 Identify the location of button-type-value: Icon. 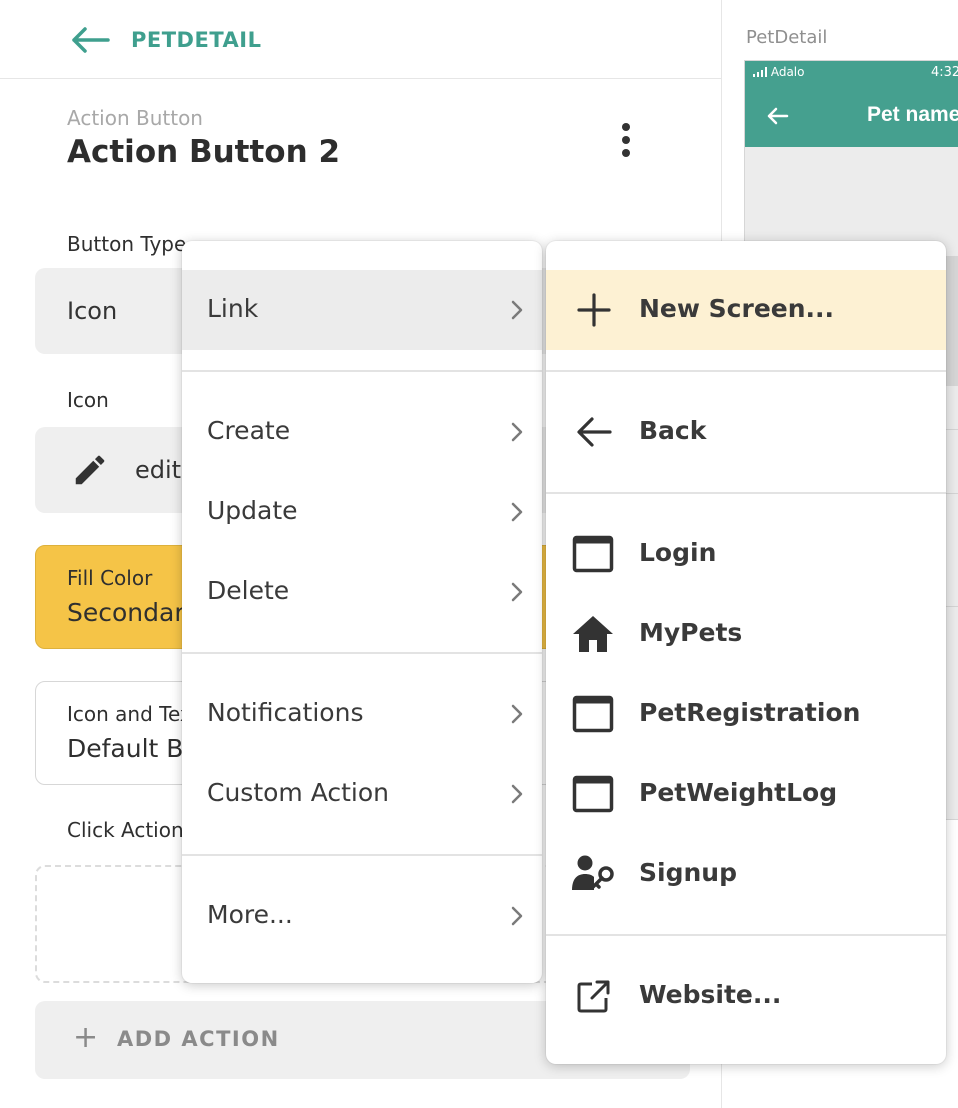
(92, 311).